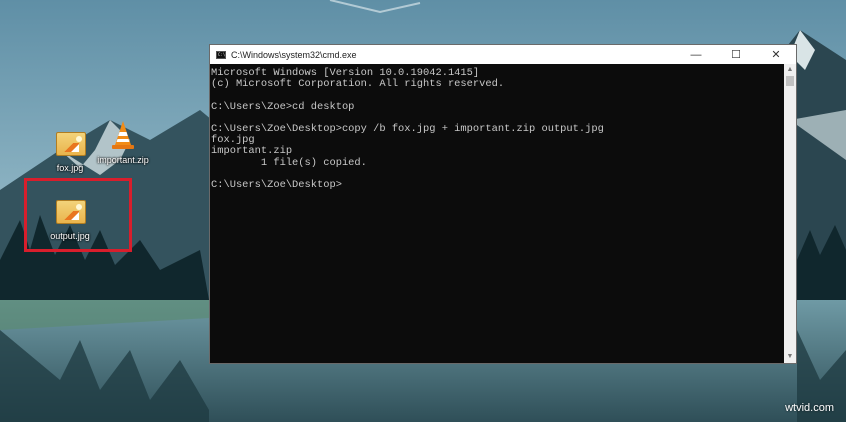  Describe the element at coordinates (233, 140) in the screenshot. I see `console-line: fox.jpg` at that location.